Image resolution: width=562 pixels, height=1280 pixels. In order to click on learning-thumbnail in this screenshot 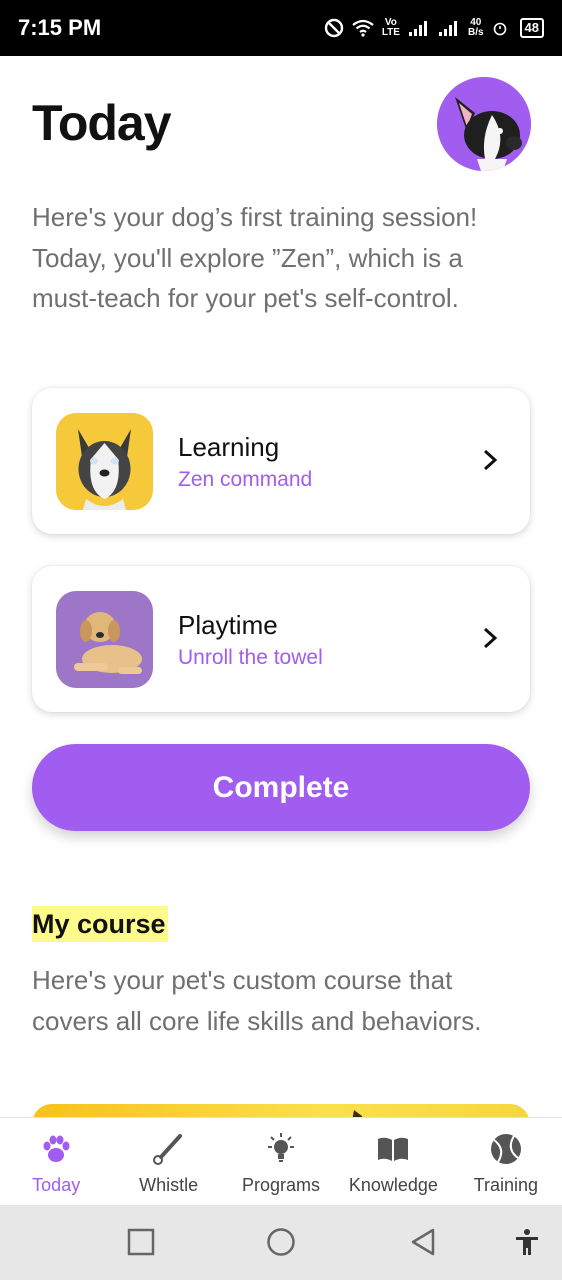, I will do `click(104, 461)`.